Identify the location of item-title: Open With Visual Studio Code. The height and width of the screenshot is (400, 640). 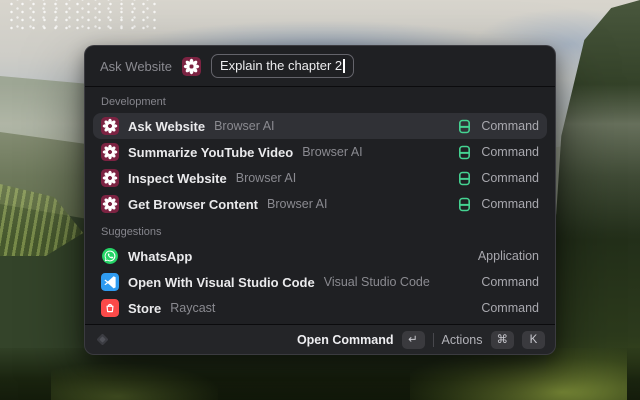
(221, 282).